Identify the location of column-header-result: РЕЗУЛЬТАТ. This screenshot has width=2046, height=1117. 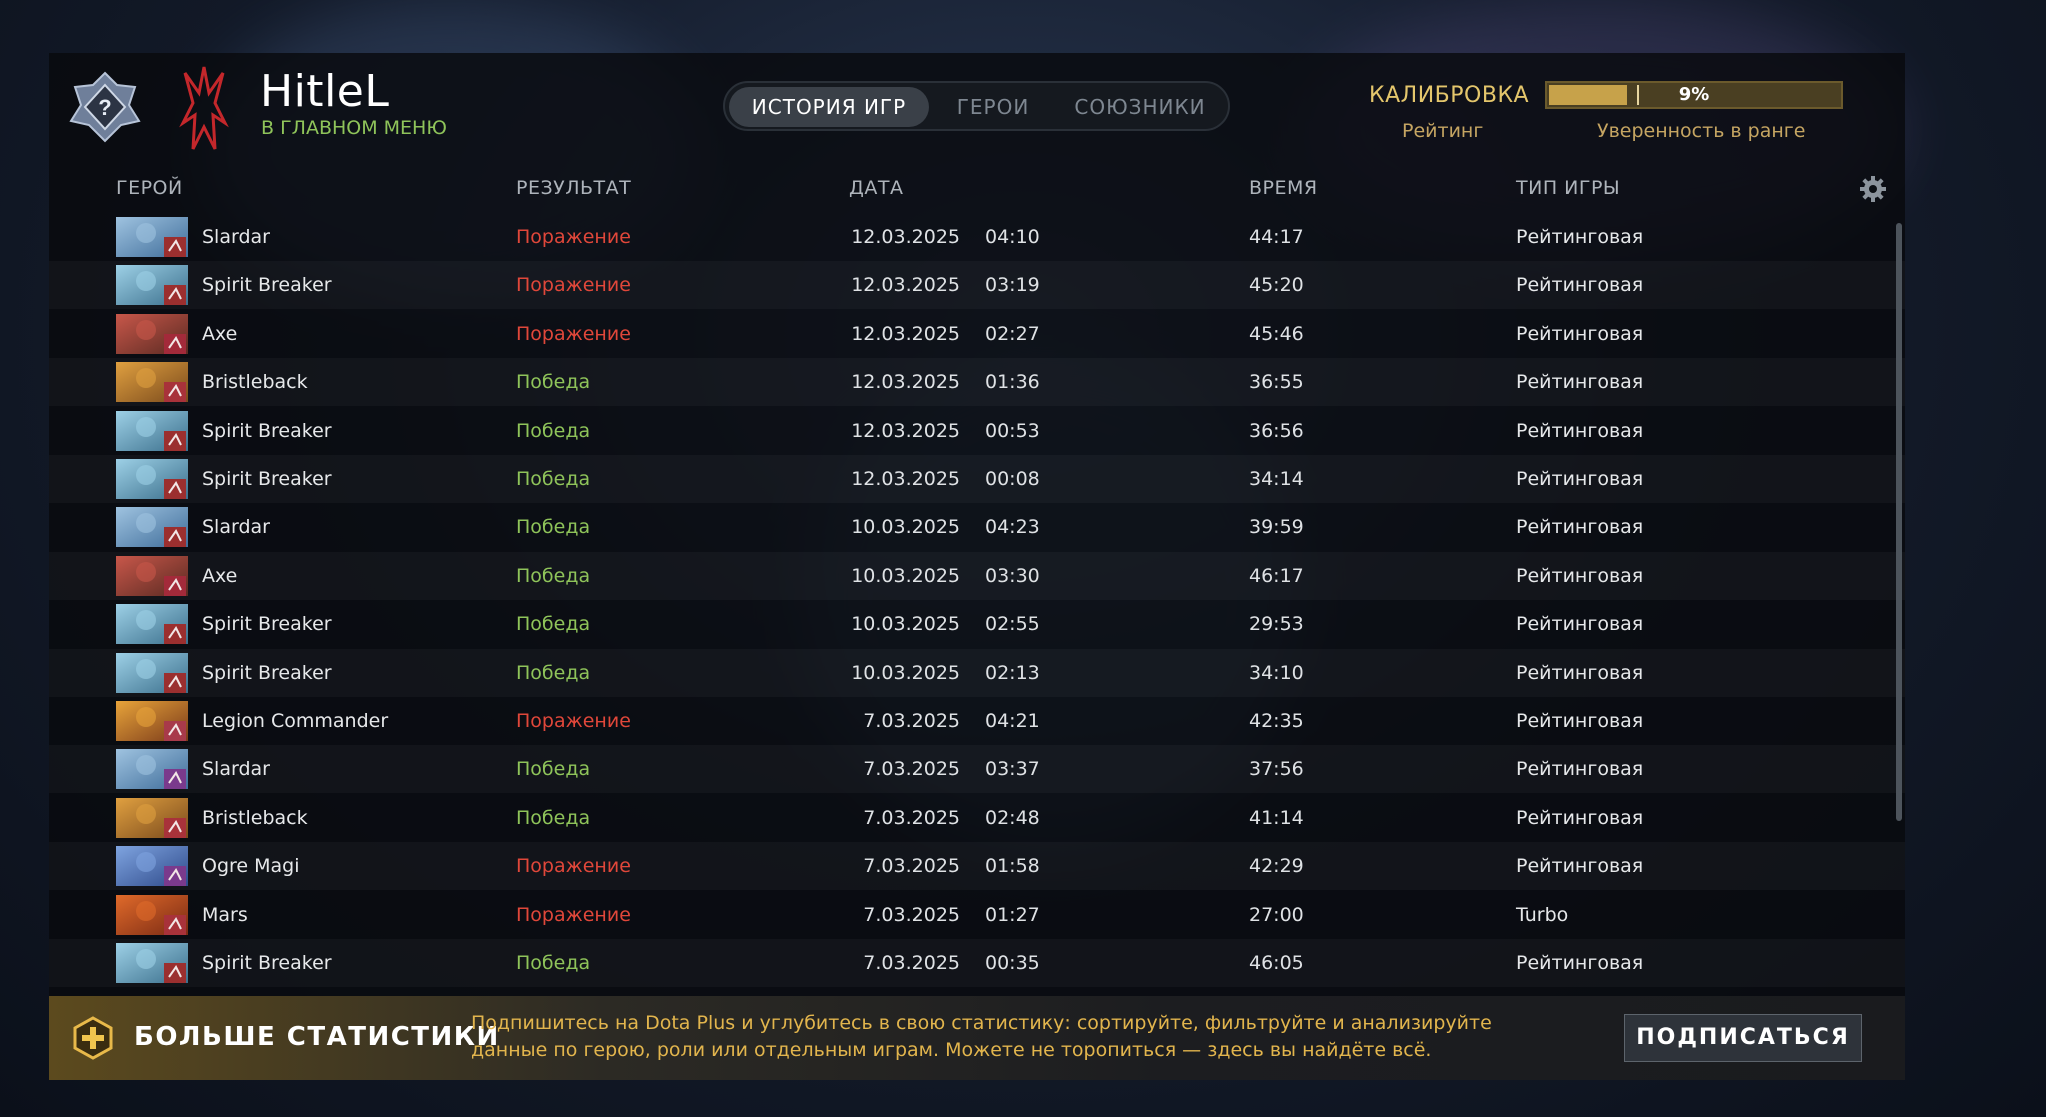
(573, 188).